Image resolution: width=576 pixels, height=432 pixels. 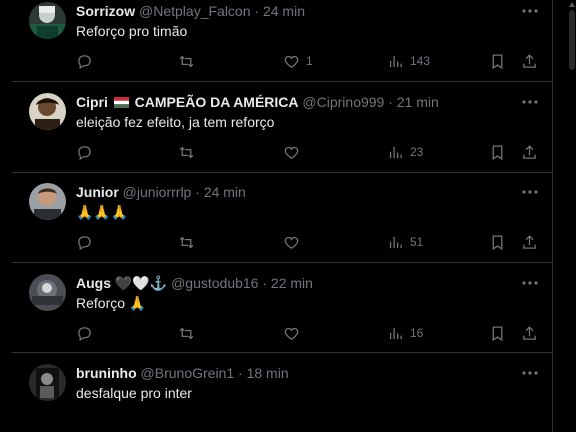 What do you see at coordinates (214, 283) in the screenshot?
I see `author-handle: @gustodub16` at bounding box center [214, 283].